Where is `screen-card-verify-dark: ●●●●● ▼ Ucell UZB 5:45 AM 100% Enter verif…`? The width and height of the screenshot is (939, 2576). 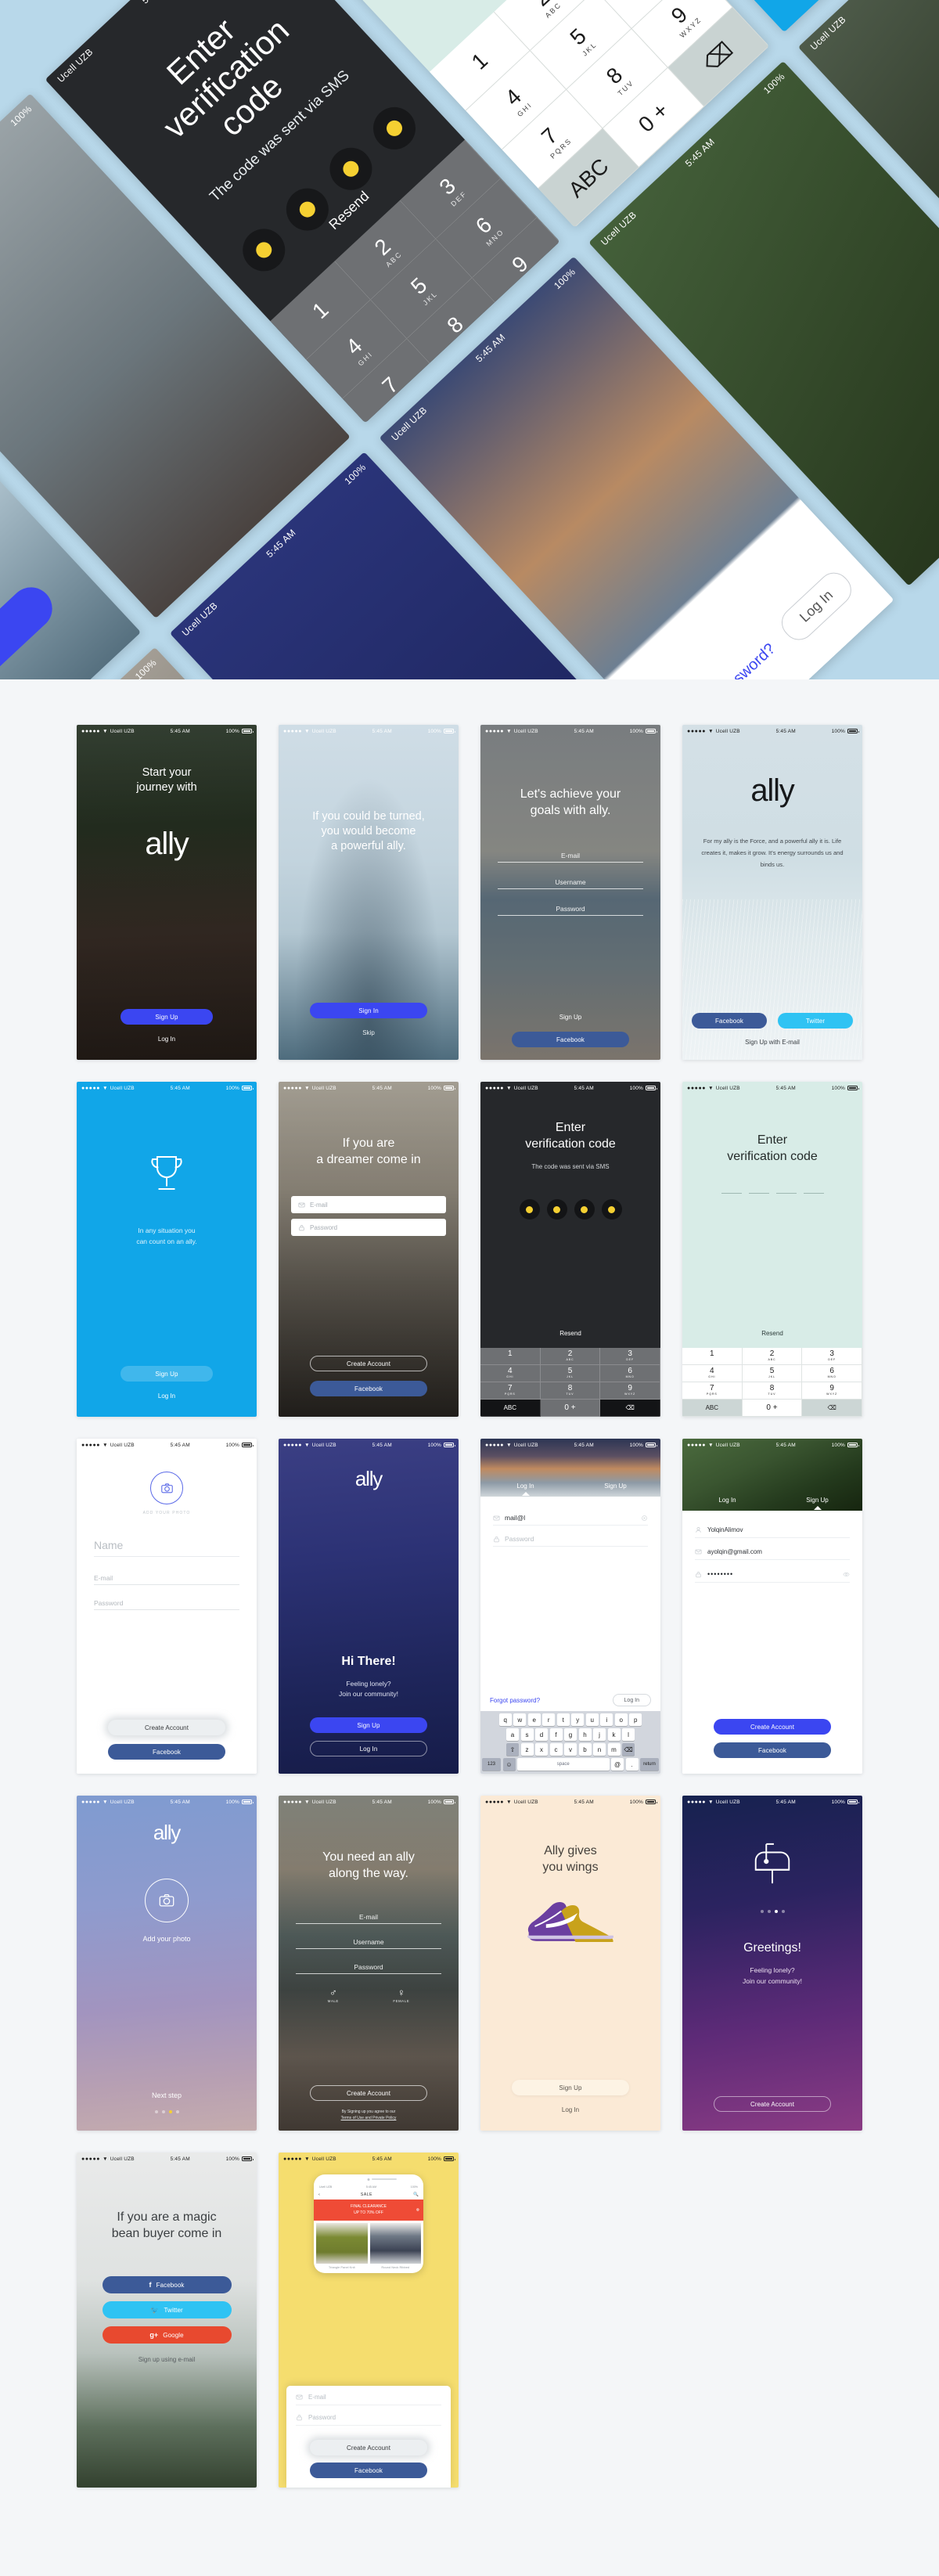 screen-card-verify-dark: ●●●●● ▼ Ucell UZB 5:45 AM 100% Enter verif… is located at coordinates (570, 1249).